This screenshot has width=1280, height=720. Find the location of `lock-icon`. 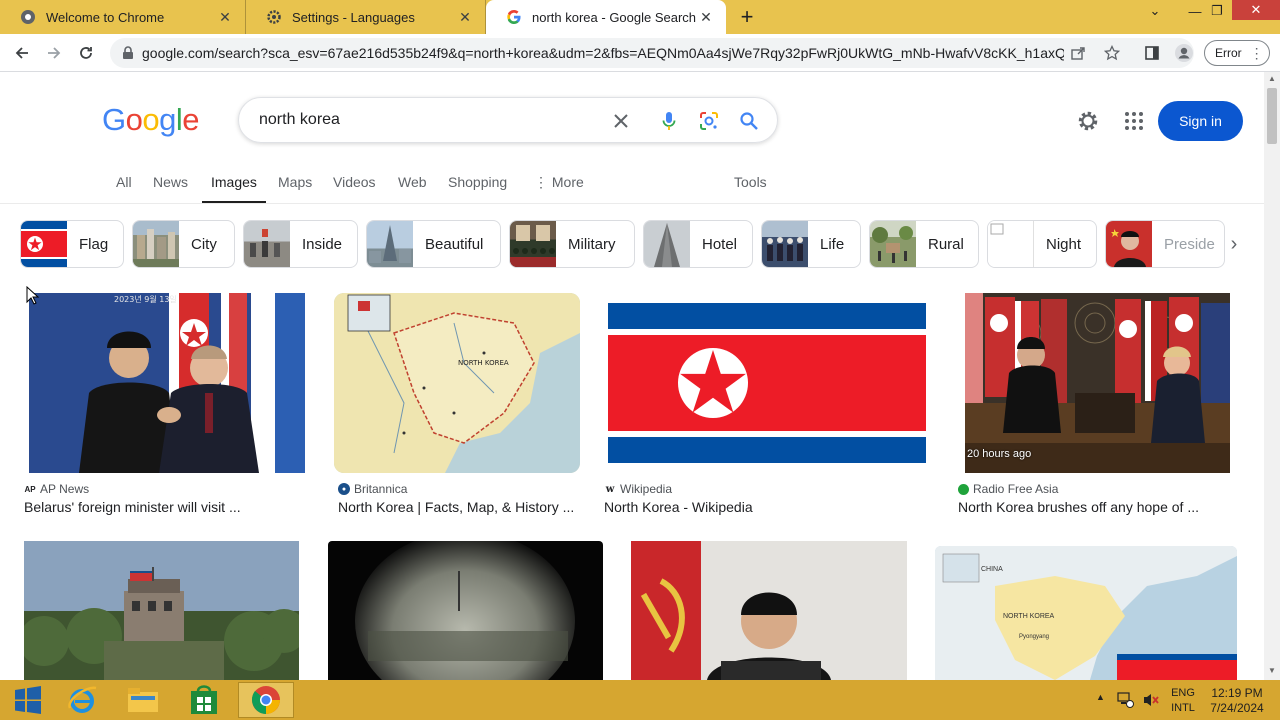

lock-icon is located at coordinates (128, 53).